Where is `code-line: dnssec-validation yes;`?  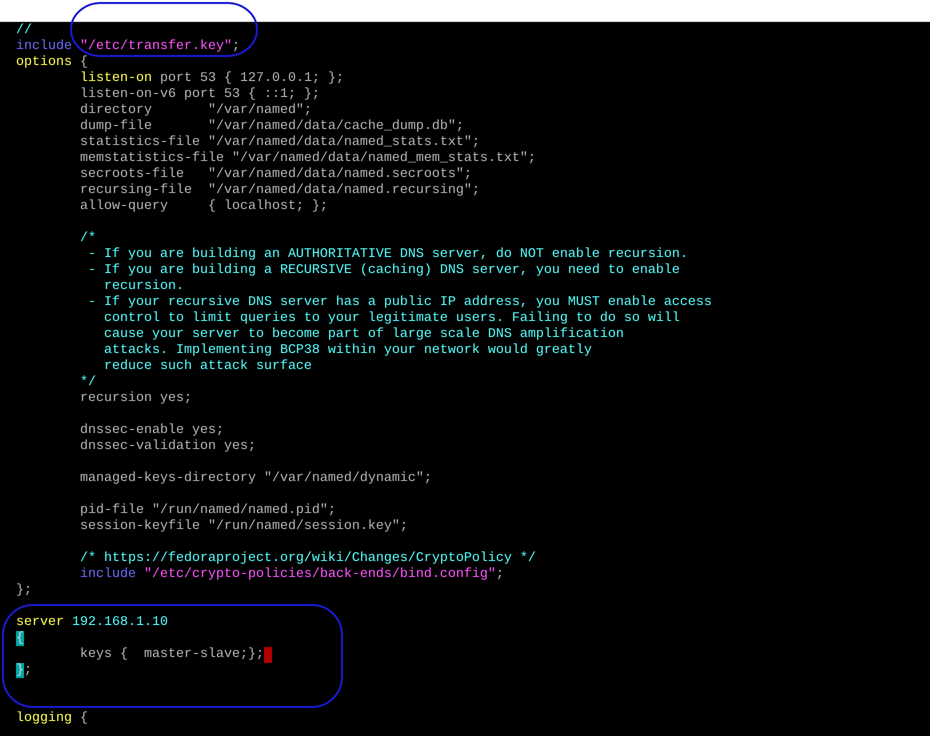
code-line: dnssec-validation yes; is located at coordinates (167, 447).